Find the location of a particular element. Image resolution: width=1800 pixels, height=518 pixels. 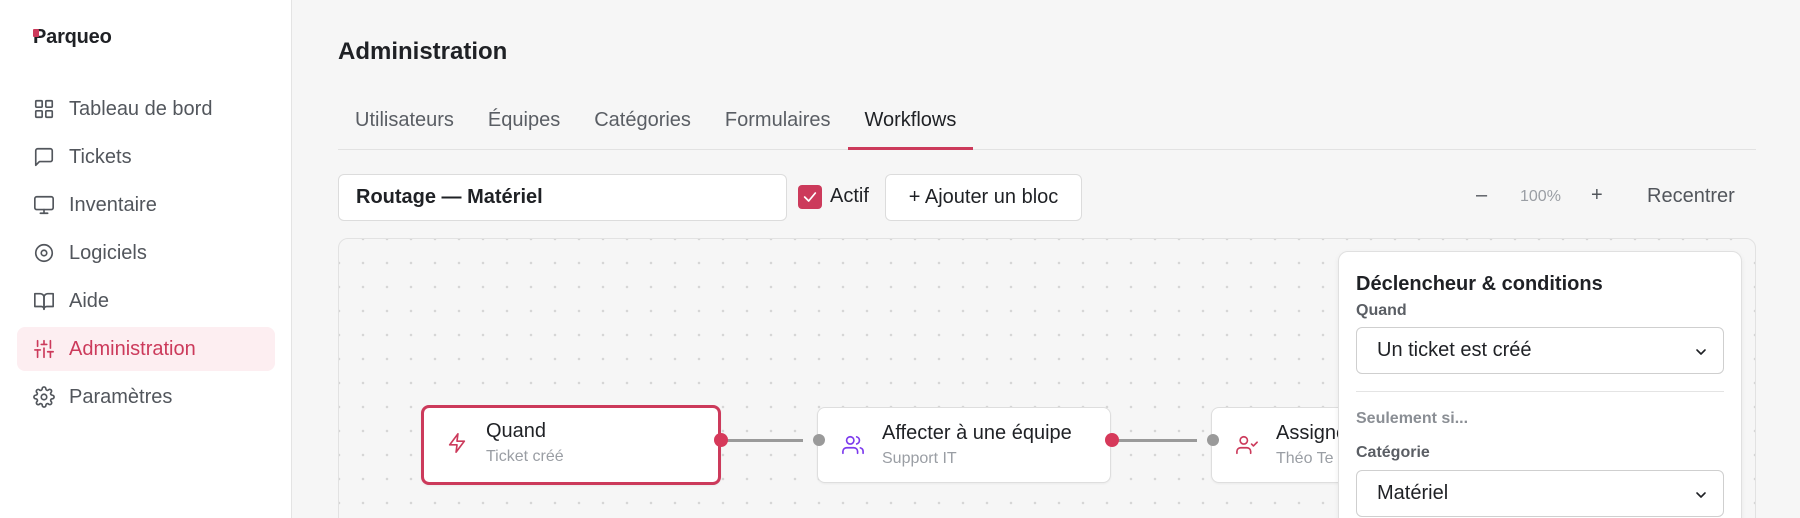

workflow-node-trigger: Quand Ticket créé is located at coordinates (571, 445).